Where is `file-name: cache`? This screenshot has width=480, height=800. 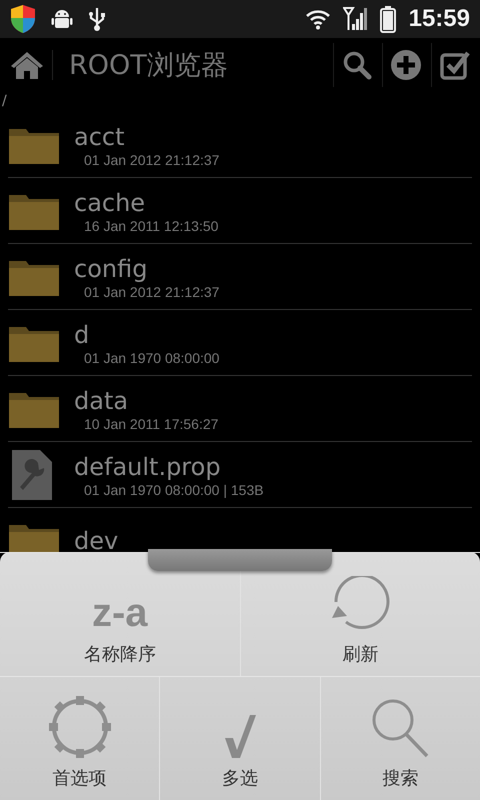
file-name: cache is located at coordinates (110, 203).